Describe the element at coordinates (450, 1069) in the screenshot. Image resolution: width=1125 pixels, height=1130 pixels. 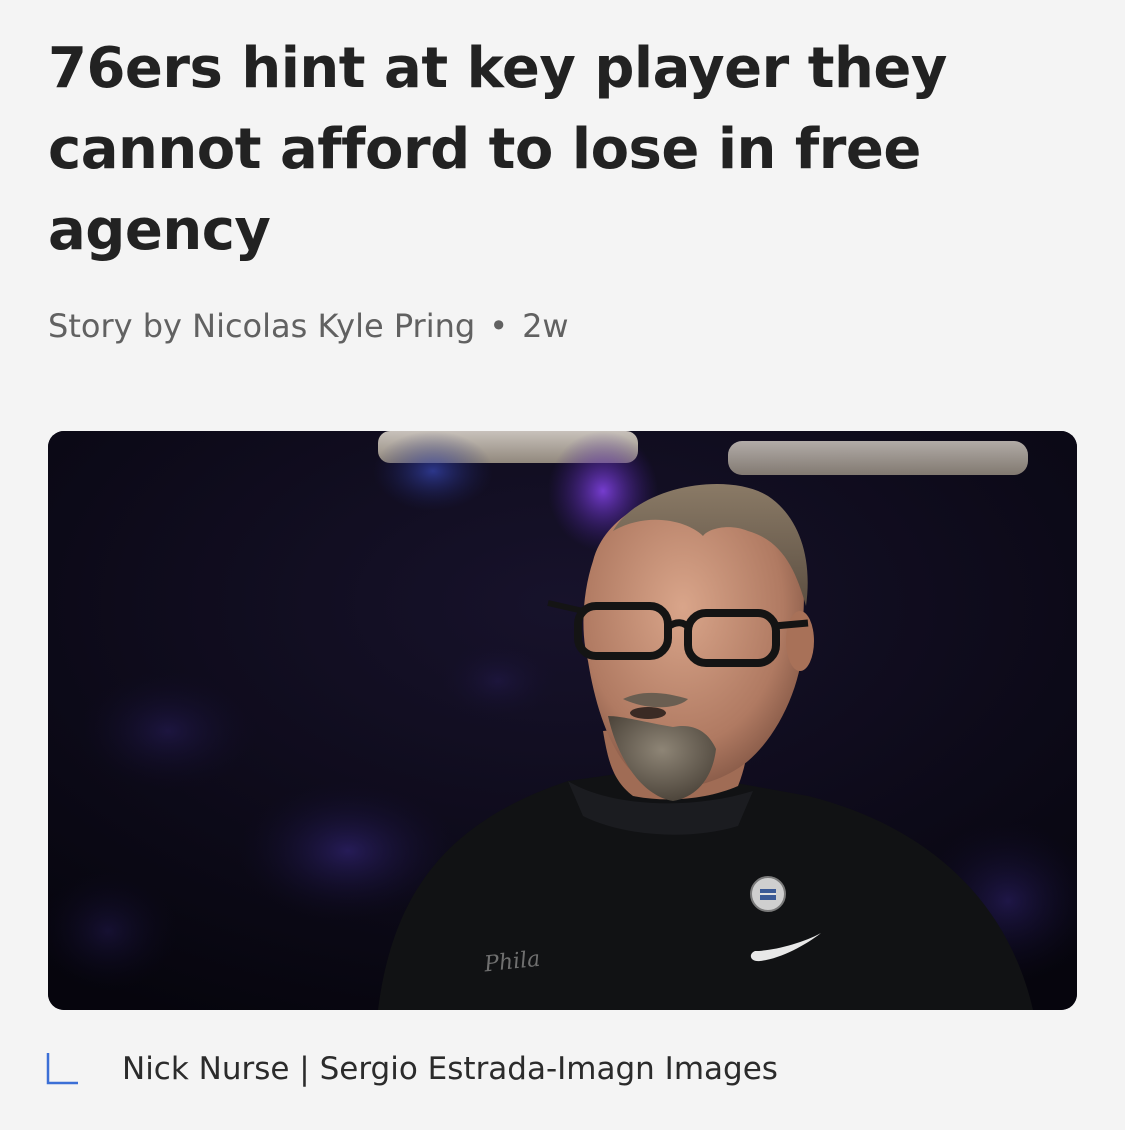
I see `caption-text: Nick Nurse | Sergio Estrada-Imagn Images` at that location.